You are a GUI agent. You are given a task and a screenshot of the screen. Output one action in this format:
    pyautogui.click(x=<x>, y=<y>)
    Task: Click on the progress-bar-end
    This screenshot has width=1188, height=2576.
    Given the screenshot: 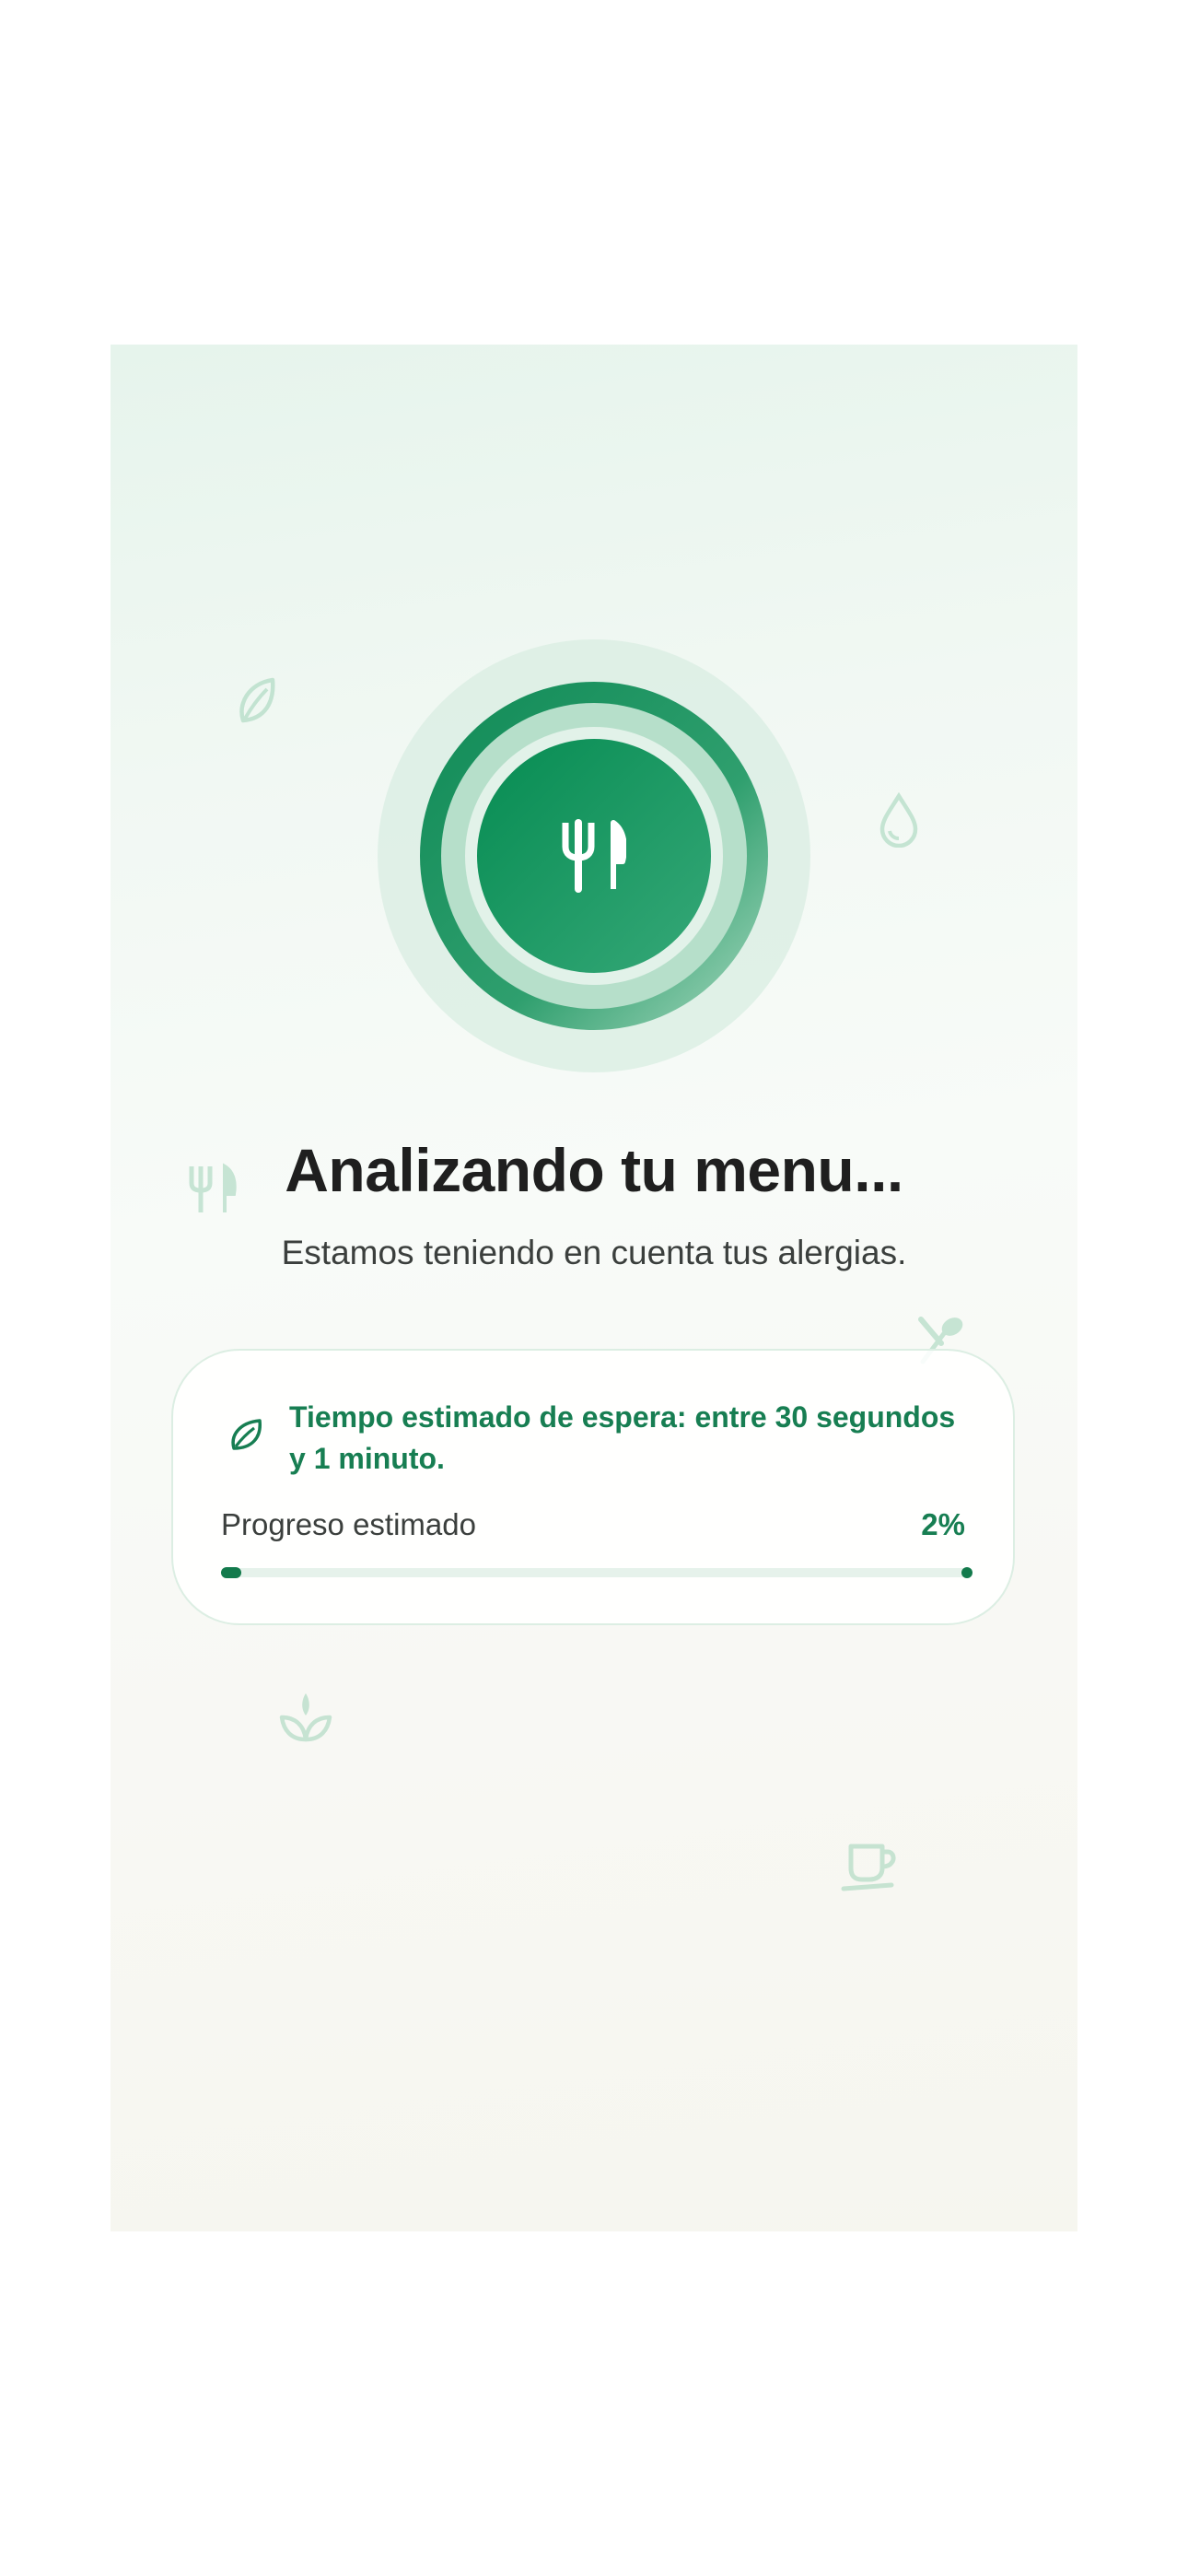 What is the action you would take?
    pyautogui.click(x=967, y=1572)
    